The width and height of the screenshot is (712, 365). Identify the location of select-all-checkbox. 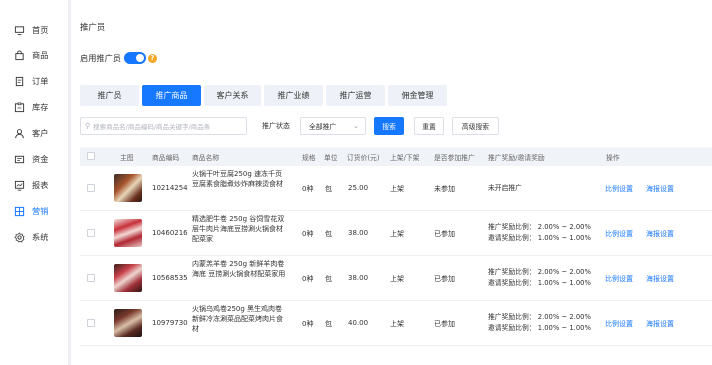
(91, 156).